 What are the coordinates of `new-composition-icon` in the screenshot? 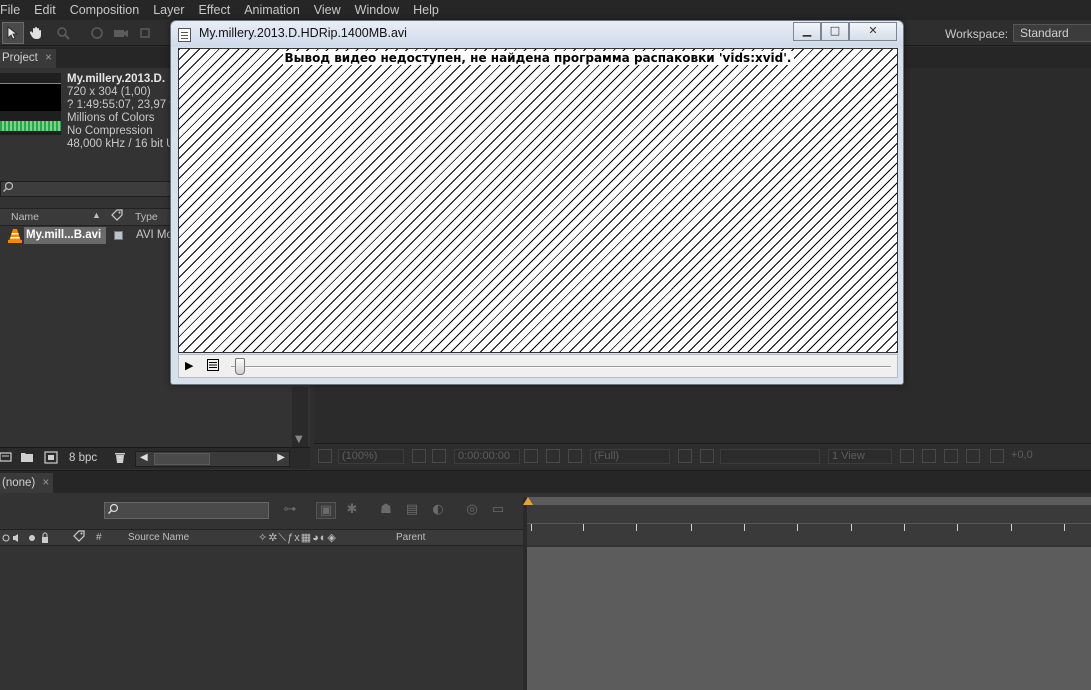 It's located at (51, 459).